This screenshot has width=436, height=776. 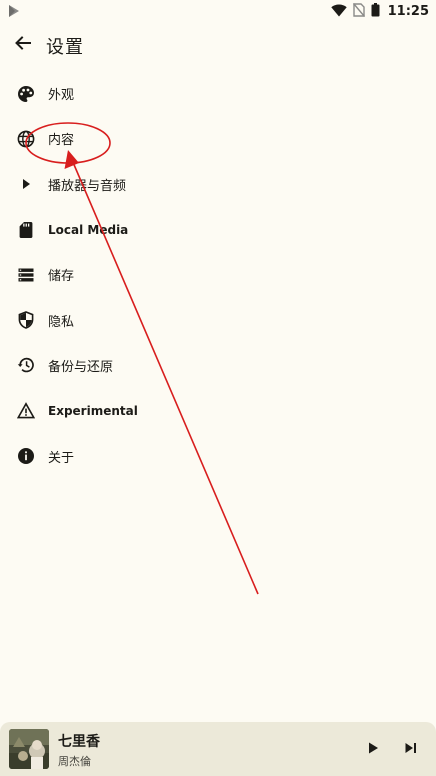 I want to click on palette-icon, so click(x=26, y=94).